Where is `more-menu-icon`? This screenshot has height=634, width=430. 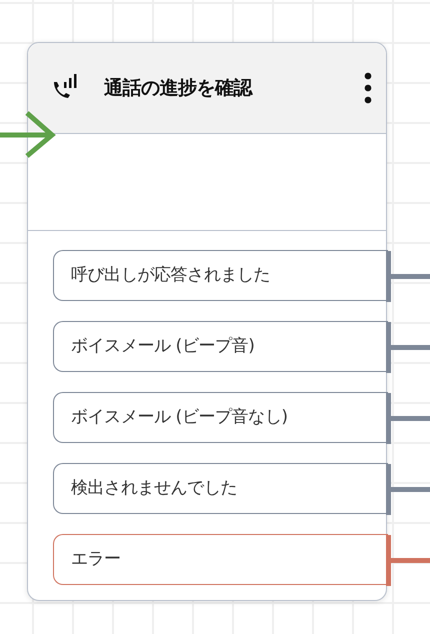
more-menu-icon is located at coordinates (368, 88).